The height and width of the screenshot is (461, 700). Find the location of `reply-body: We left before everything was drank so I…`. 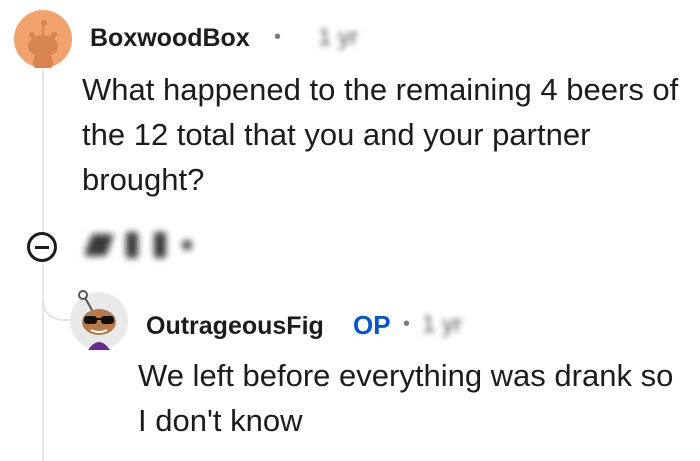

reply-body: We left before everything was drank so I… is located at coordinates (406, 398).